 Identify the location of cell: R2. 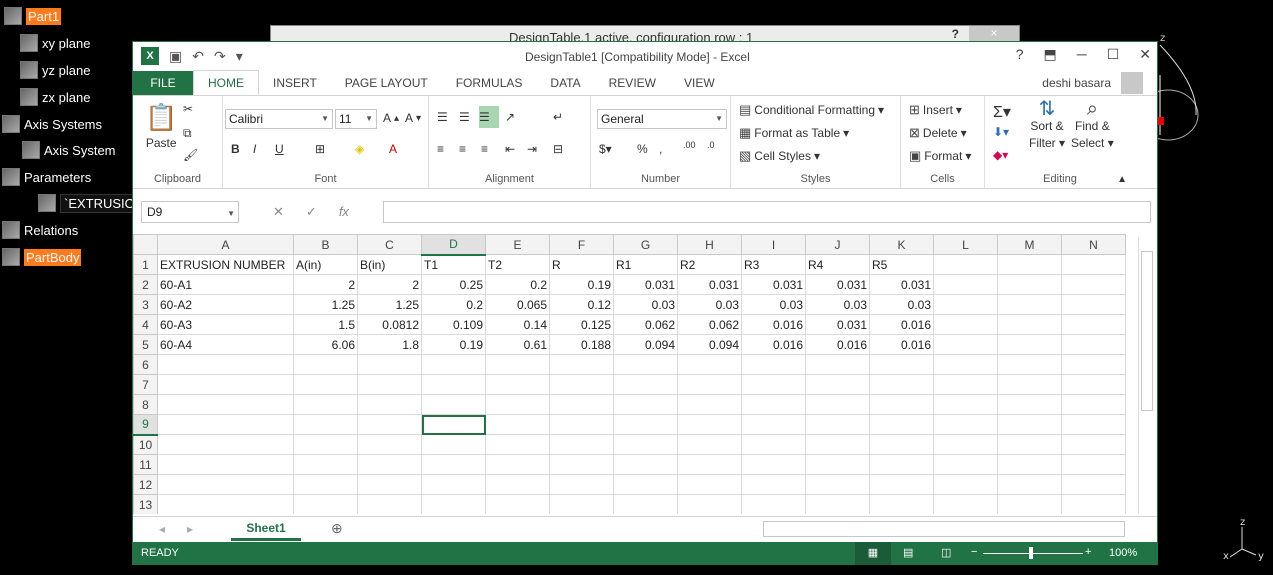
(709, 264).